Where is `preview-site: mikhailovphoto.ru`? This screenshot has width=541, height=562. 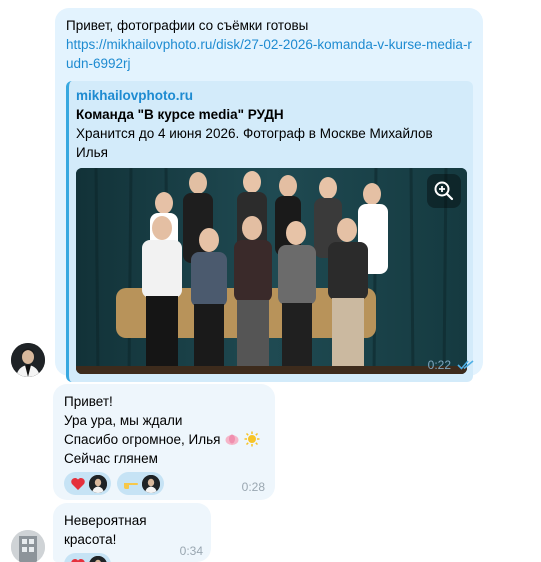 preview-site: mikhailovphoto.ru is located at coordinates (135, 95).